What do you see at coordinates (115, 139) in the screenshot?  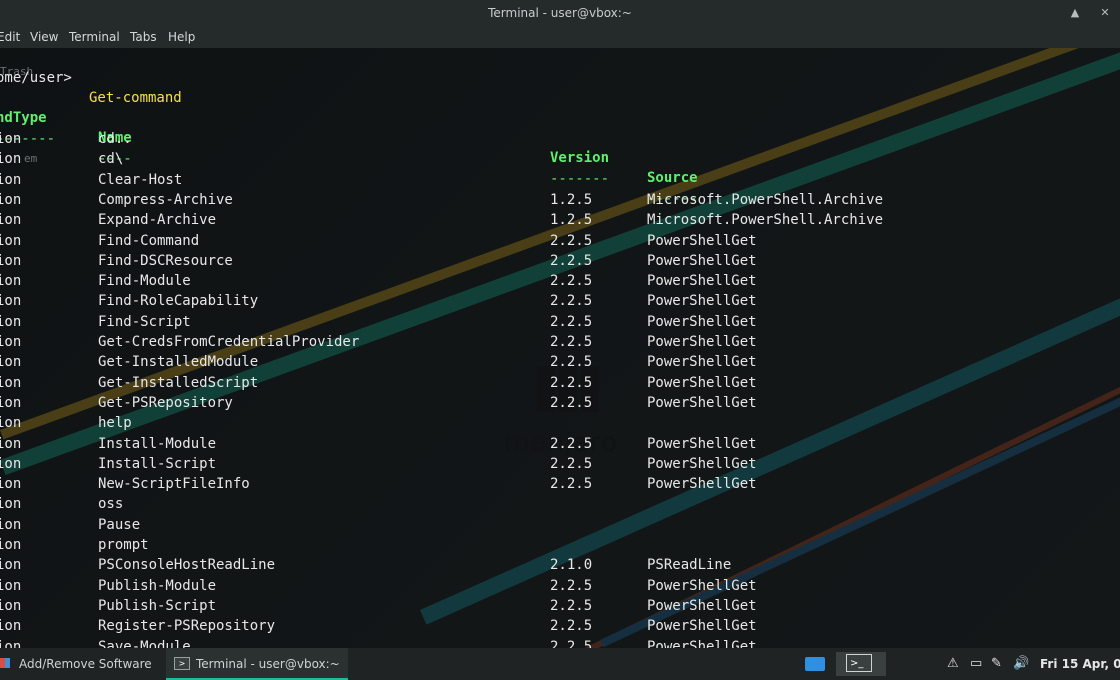 I see `cell-name: cd..` at bounding box center [115, 139].